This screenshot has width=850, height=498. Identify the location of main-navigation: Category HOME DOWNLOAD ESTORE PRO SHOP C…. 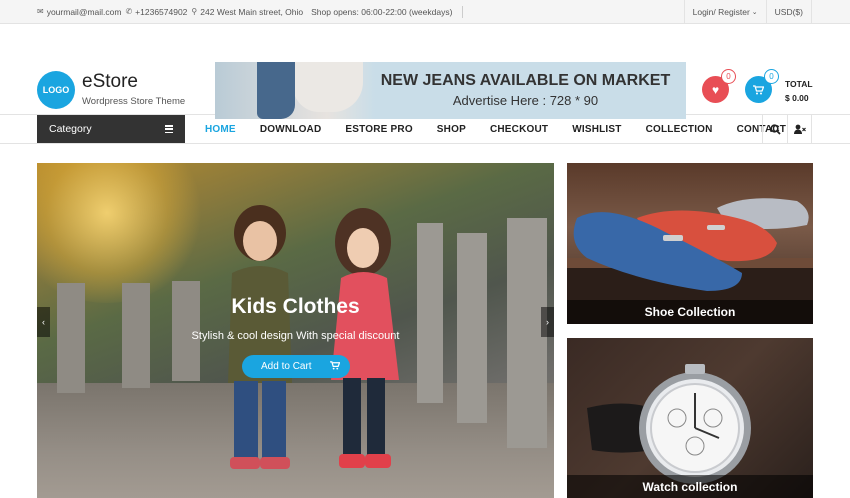
(425, 129).